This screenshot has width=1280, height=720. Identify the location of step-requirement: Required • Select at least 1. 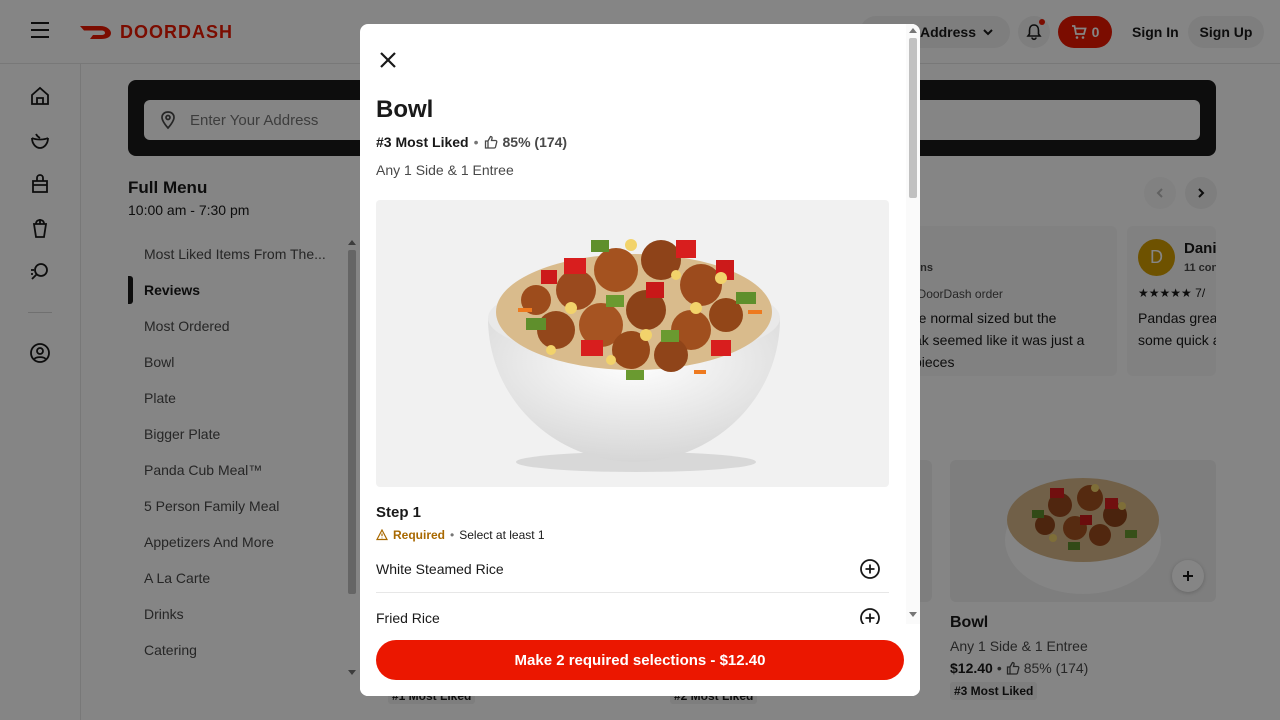
(460, 535).